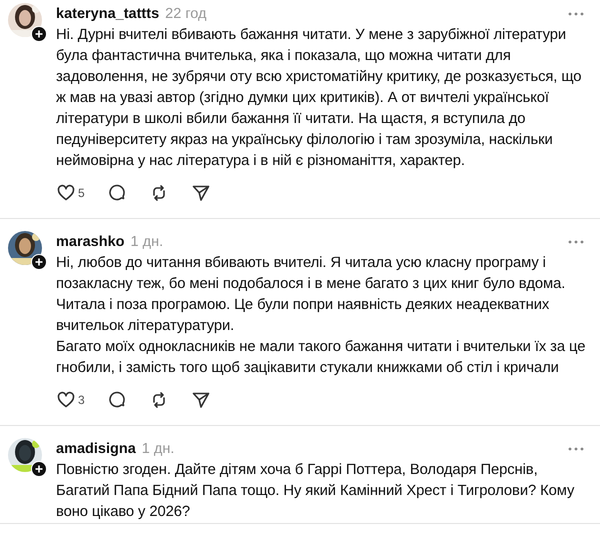  I want to click on post-time: 22 год, so click(186, 14).